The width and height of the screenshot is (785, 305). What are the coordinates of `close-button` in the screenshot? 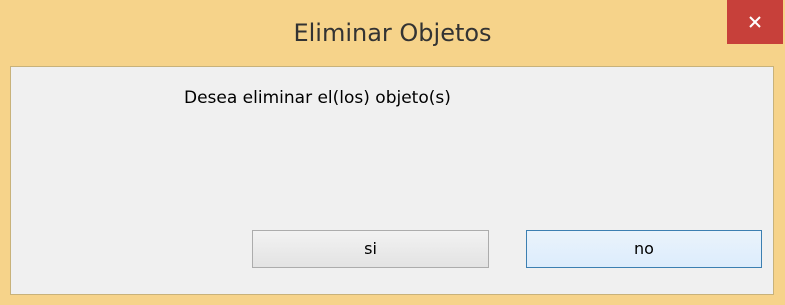 It's located at (755, 22).